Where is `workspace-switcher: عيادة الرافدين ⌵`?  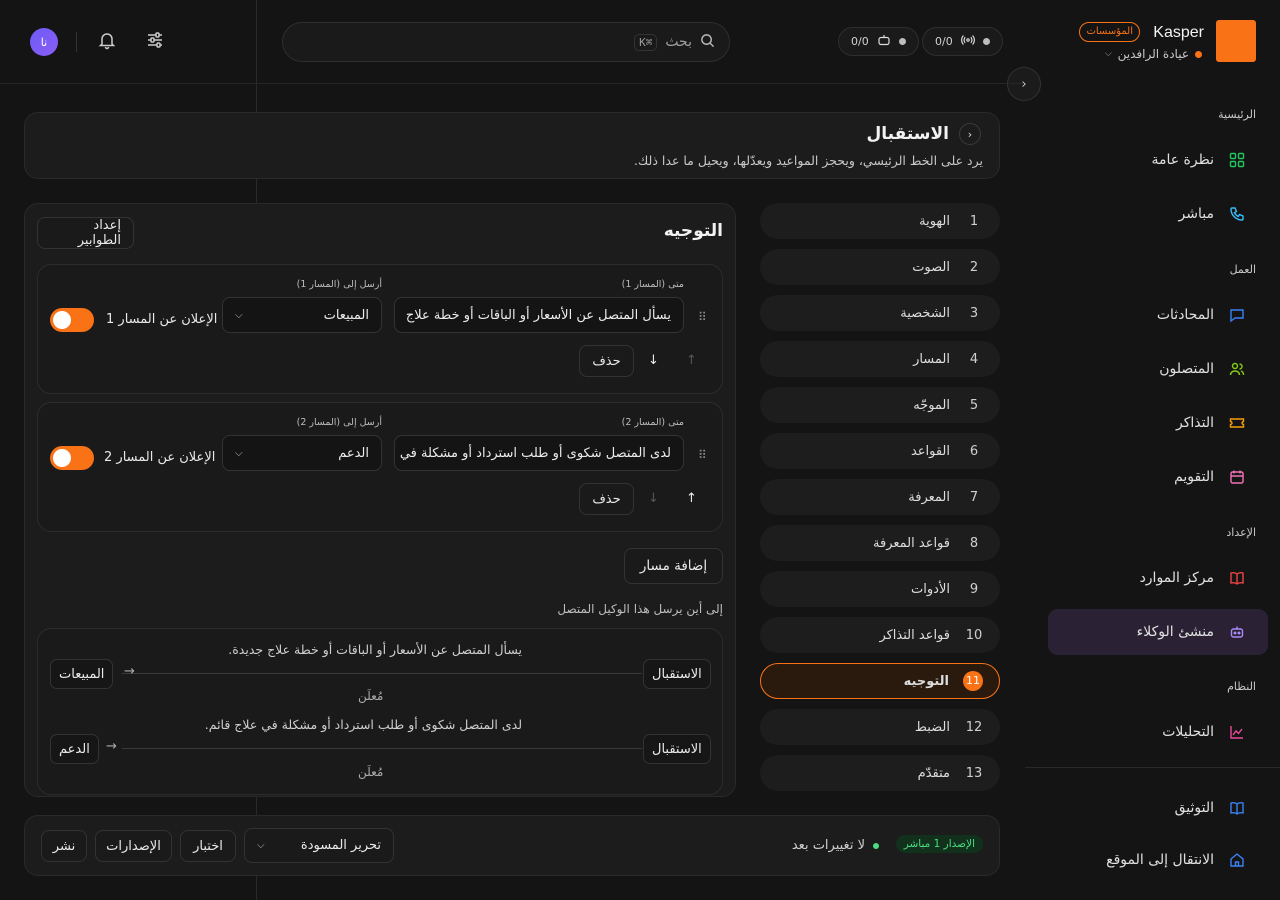
workspace-switcher: عيادة الرافدين ⌵ is located at coordinates (1153, 54).